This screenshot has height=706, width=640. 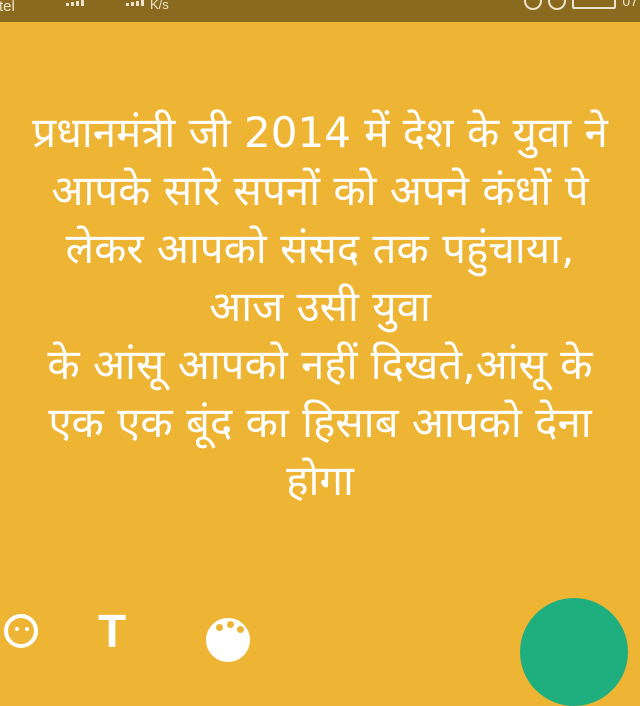 What do you see at coordinates (135, 3) in the screenshot?
I see `data-signal-icon` at bounding box center [135, 3].